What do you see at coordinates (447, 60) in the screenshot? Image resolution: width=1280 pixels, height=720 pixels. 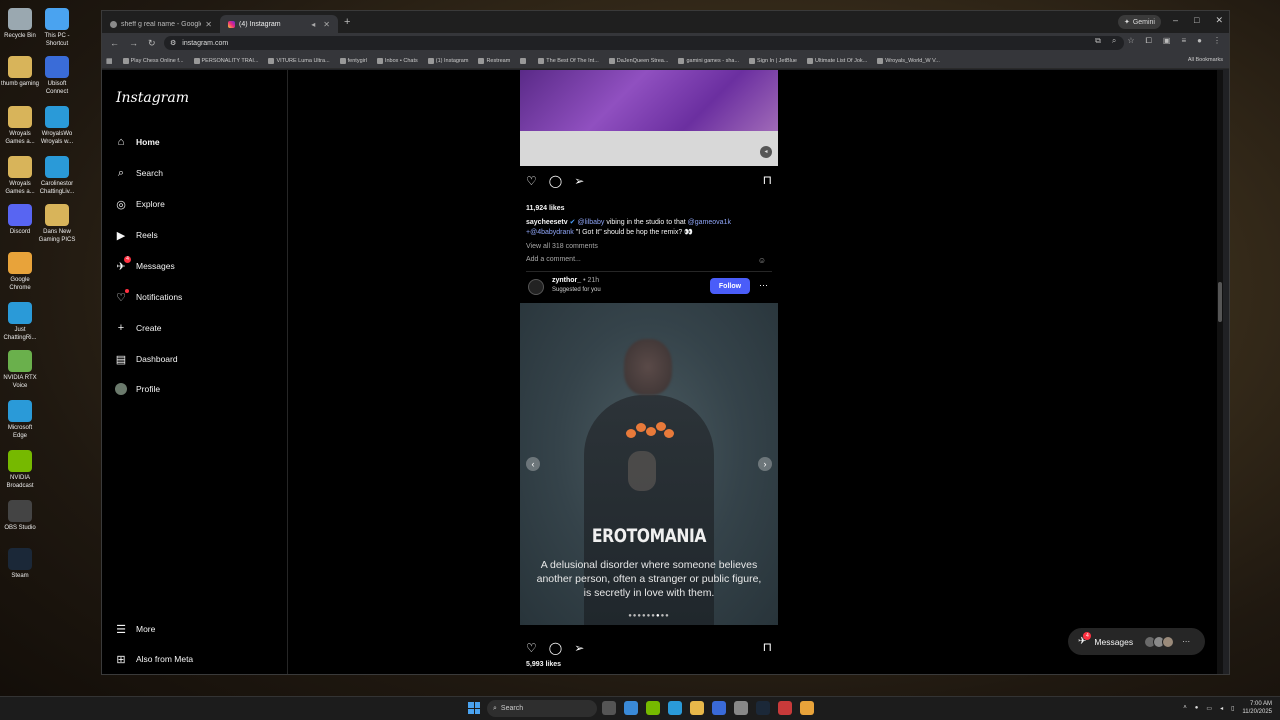 I see `bookmark-item: (1) Instagram` at bounding box center [447, 60].